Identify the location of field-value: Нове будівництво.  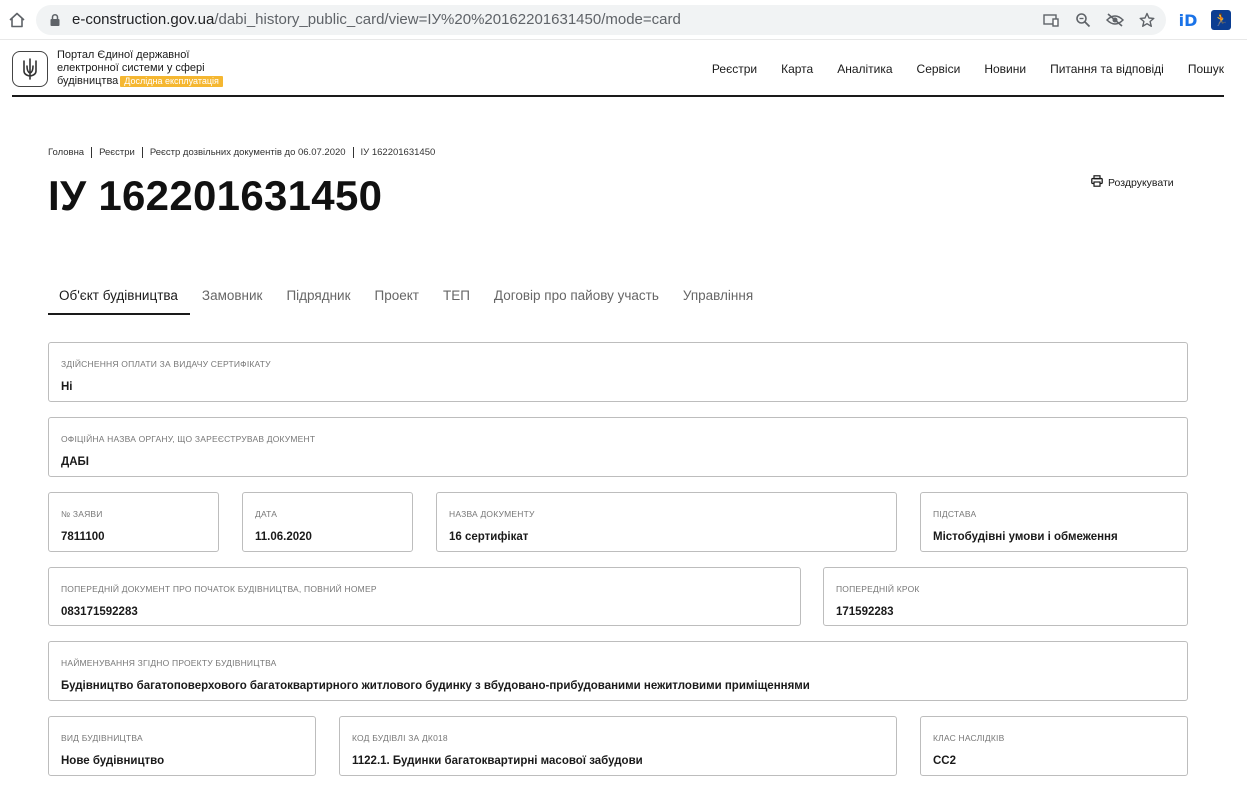
(113, 761).